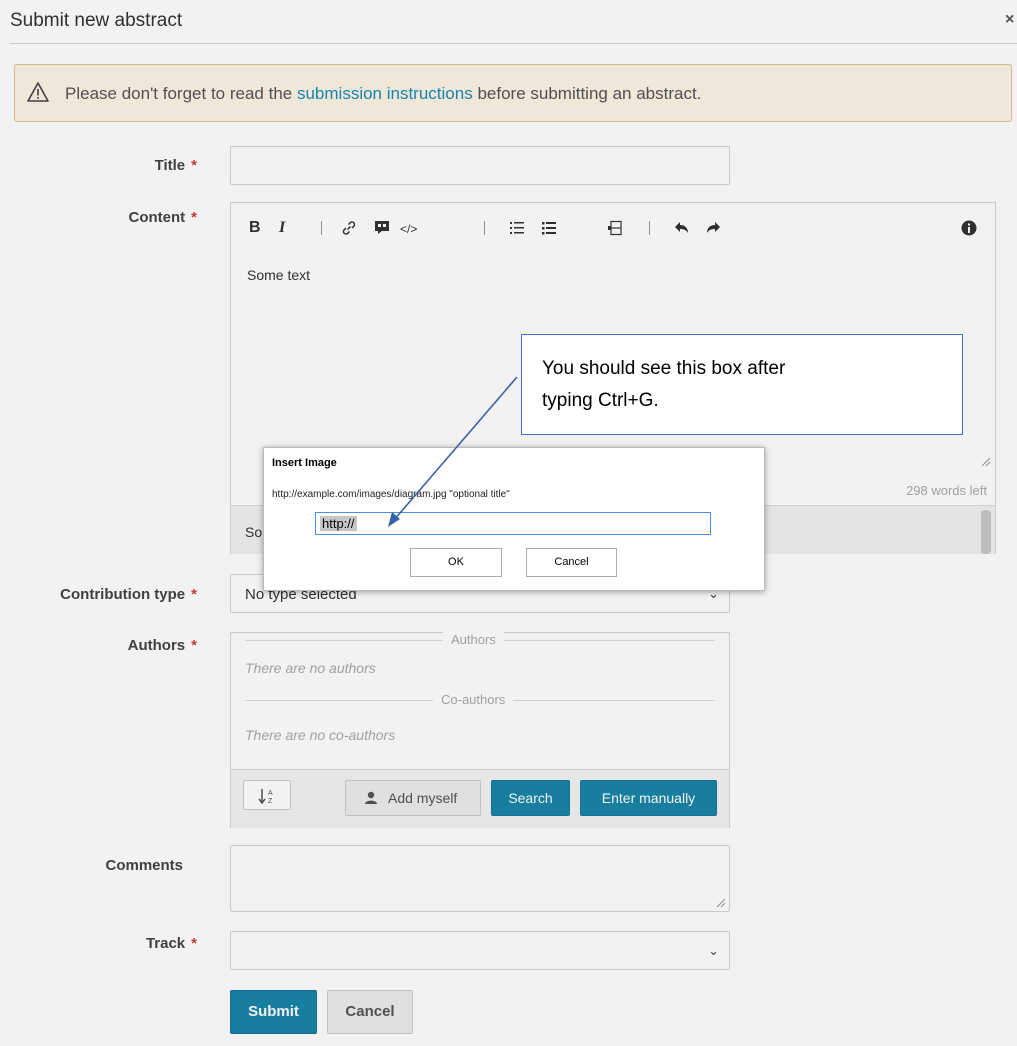 This screenshot has width=1017, height=1046. I want to click on insert-image-title: Insert Image, so click(304, 463).